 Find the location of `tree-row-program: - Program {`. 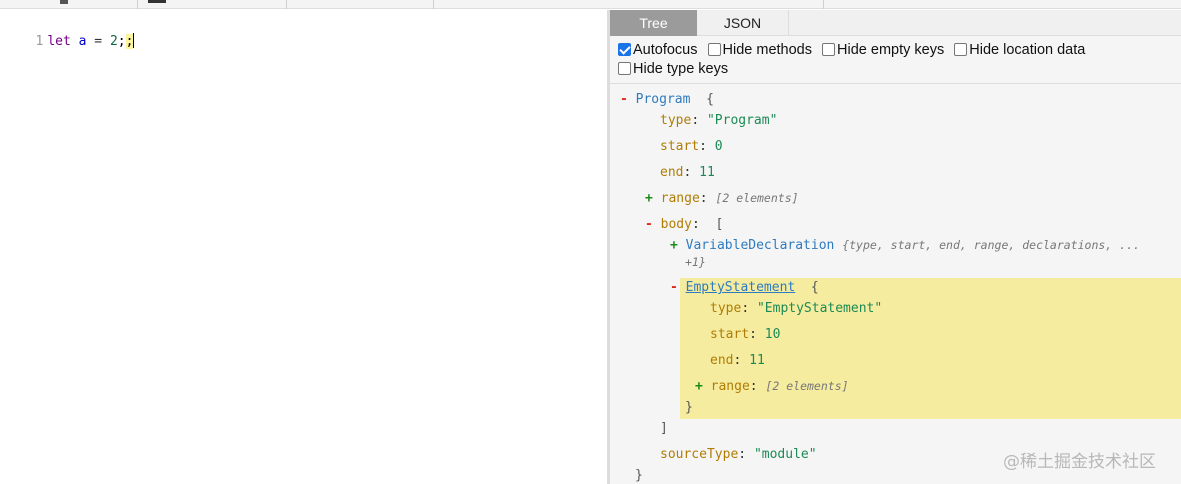

tree-row-program: - Program { is located at coordinates (667, 99).